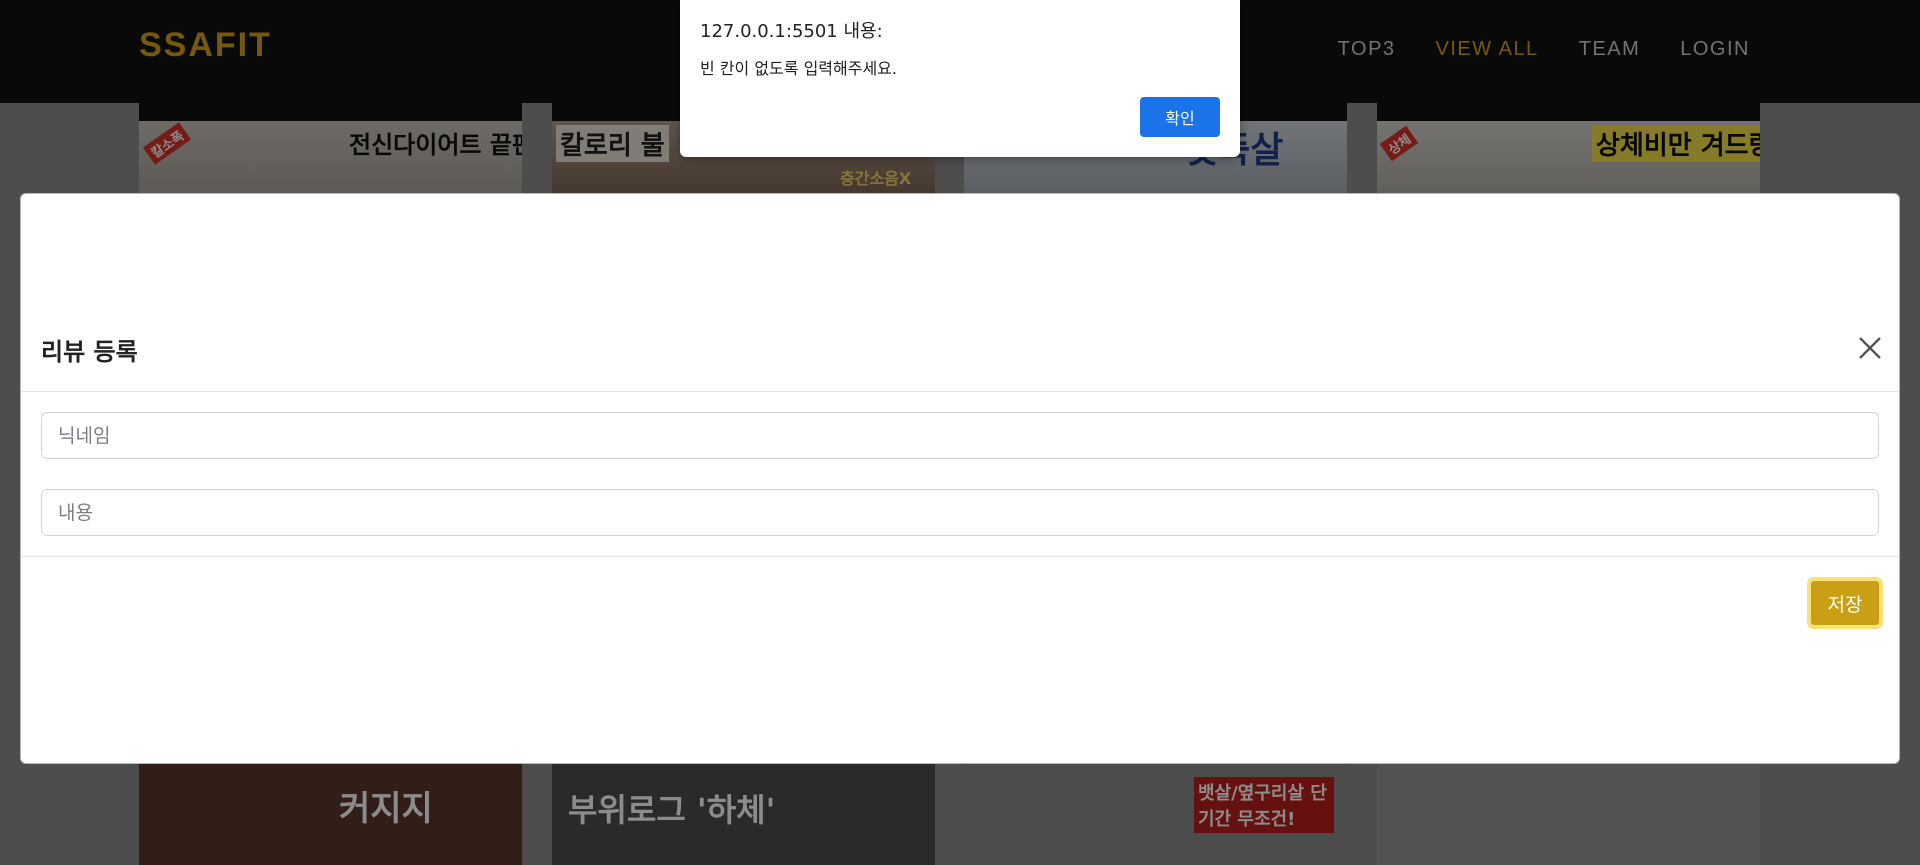 Image resolution: width=1920 pixels, height=865 pixels. What do you see at coordinates (960, 512) in the screenshot?
I see `content-input` at bounding box center [960, 512].